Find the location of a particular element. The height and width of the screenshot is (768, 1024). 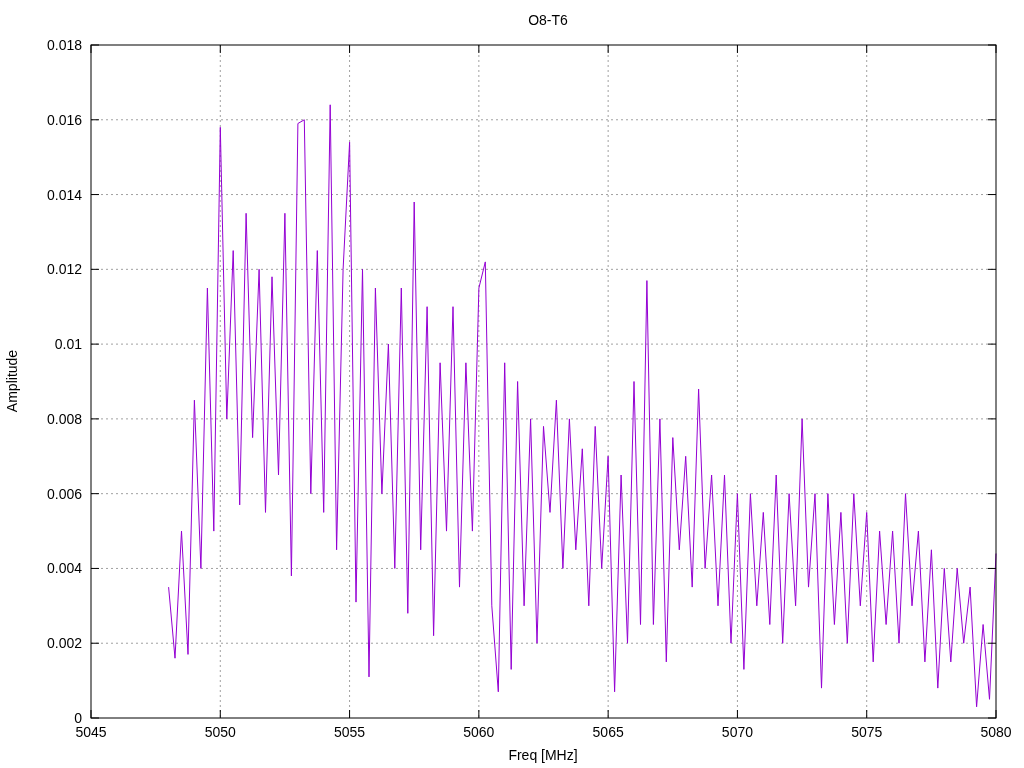

tick-label: 0.012 is located at coordinates (64, 269).